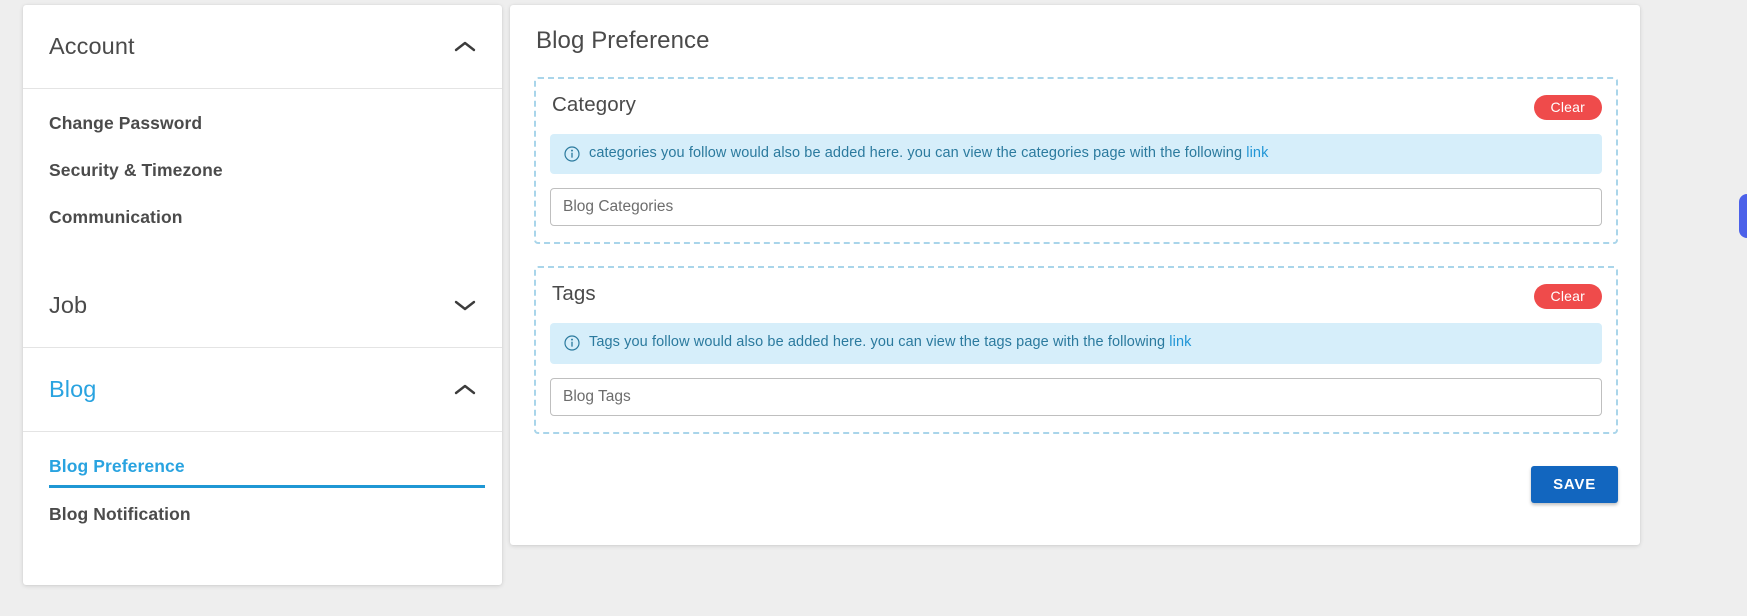 This screenshot has width=1747, height=616. I want to click on sidebar-item-label: Change Password, so click(126, 123).